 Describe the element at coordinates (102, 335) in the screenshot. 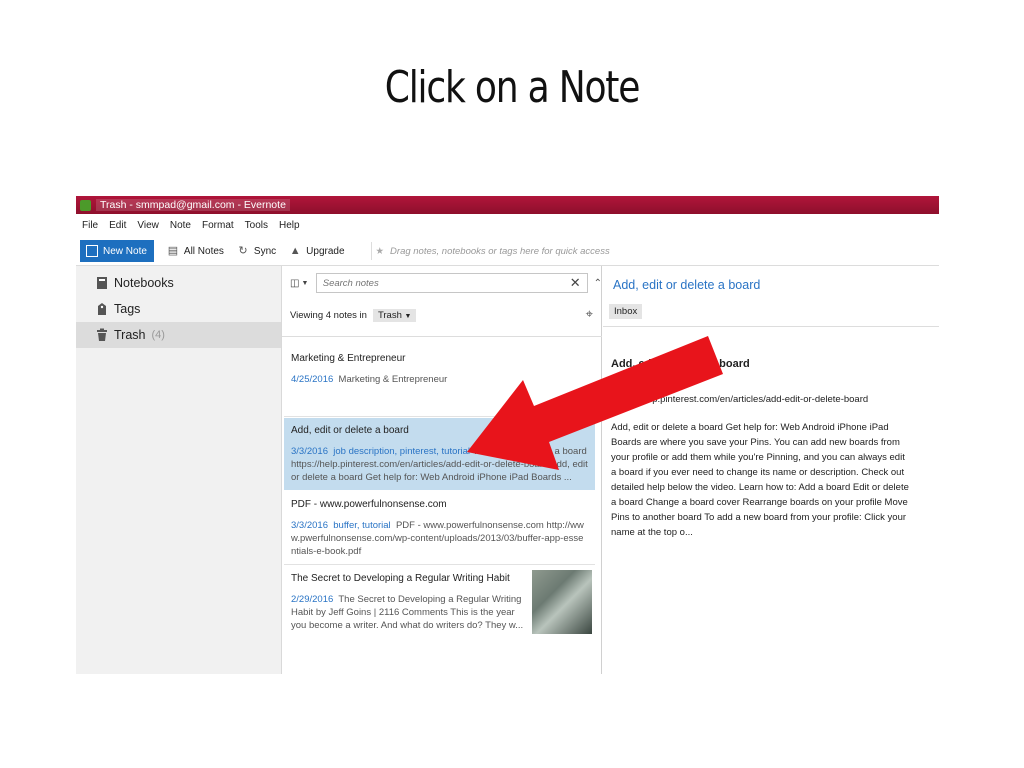

I see `trash-icon` at that location.